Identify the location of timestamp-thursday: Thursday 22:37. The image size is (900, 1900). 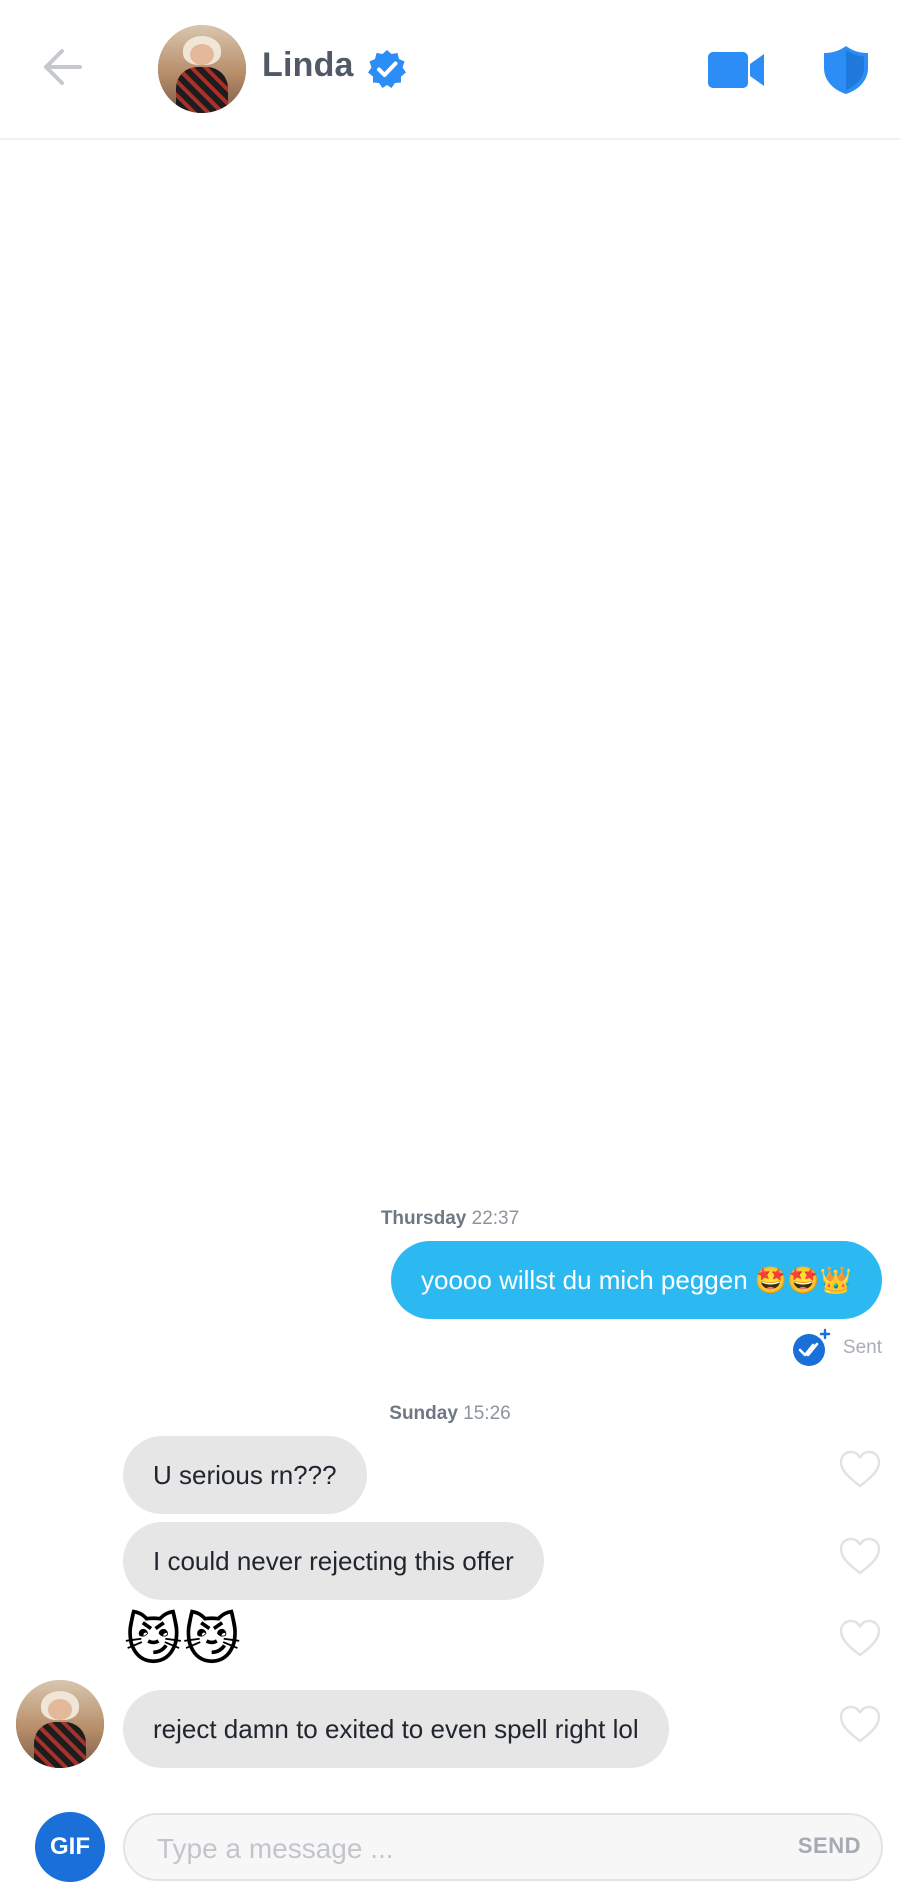
(450, 1219).